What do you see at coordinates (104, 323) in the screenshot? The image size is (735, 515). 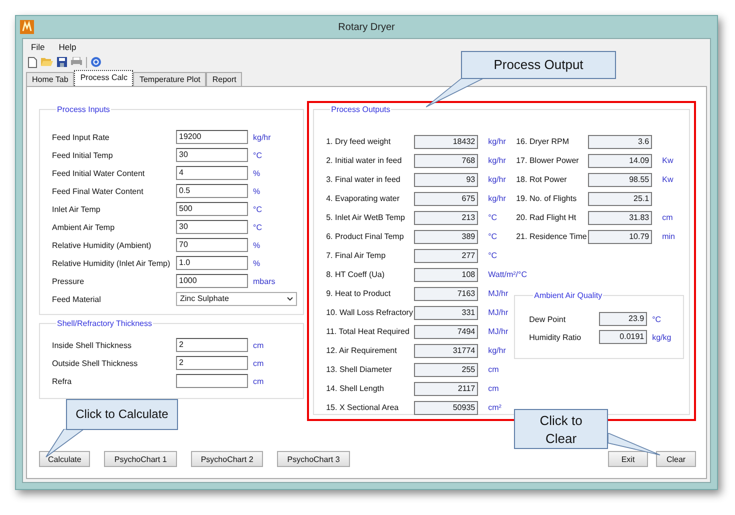 I see `group-title: Shell/Refractory Thickness` at bounding box center [104, 323].